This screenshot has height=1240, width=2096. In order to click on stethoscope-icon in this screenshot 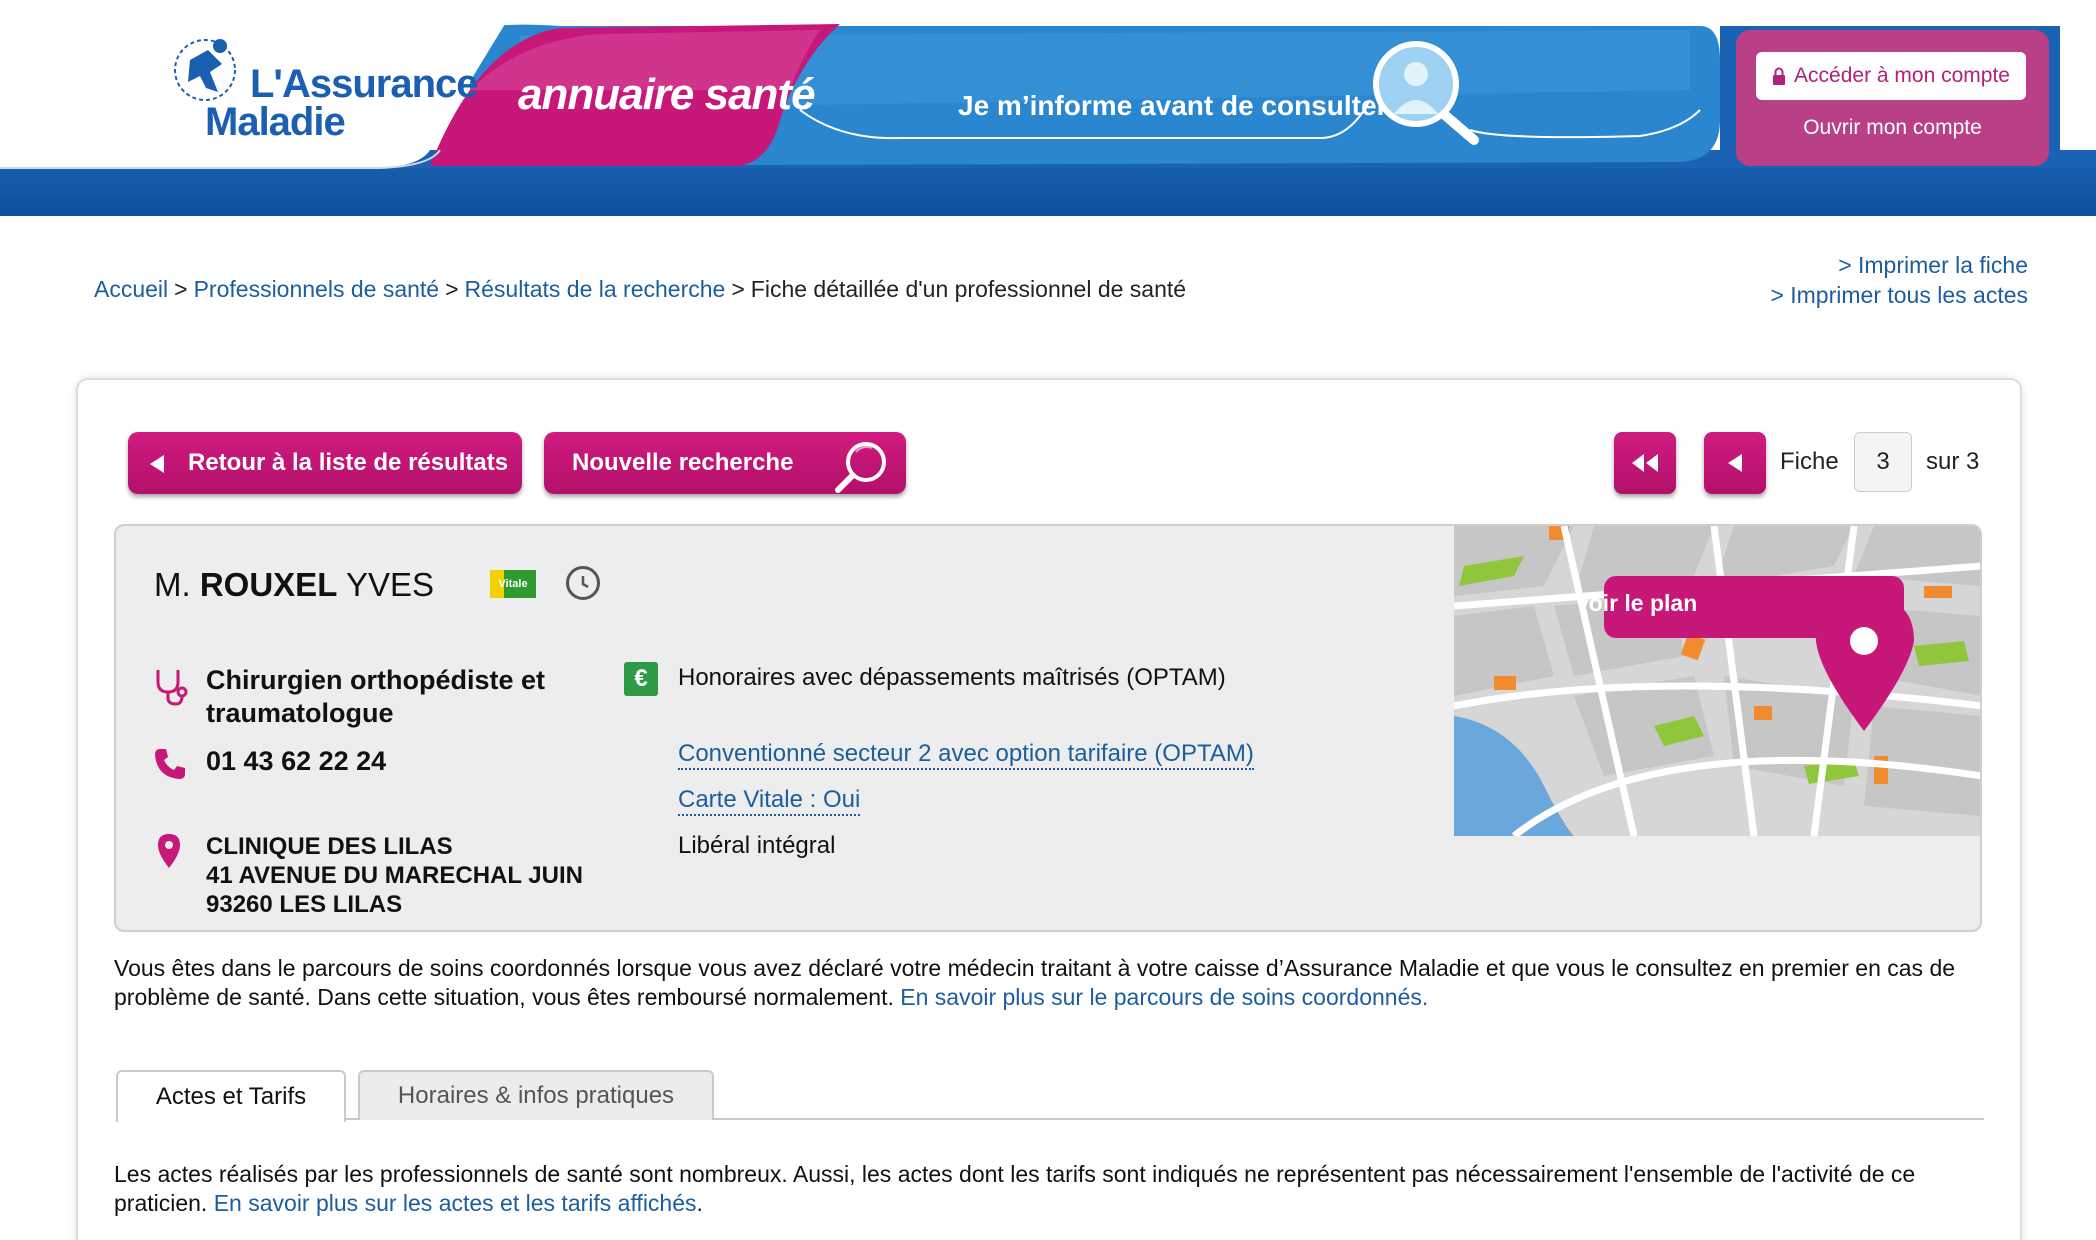, I will do `click(172, 688)`.